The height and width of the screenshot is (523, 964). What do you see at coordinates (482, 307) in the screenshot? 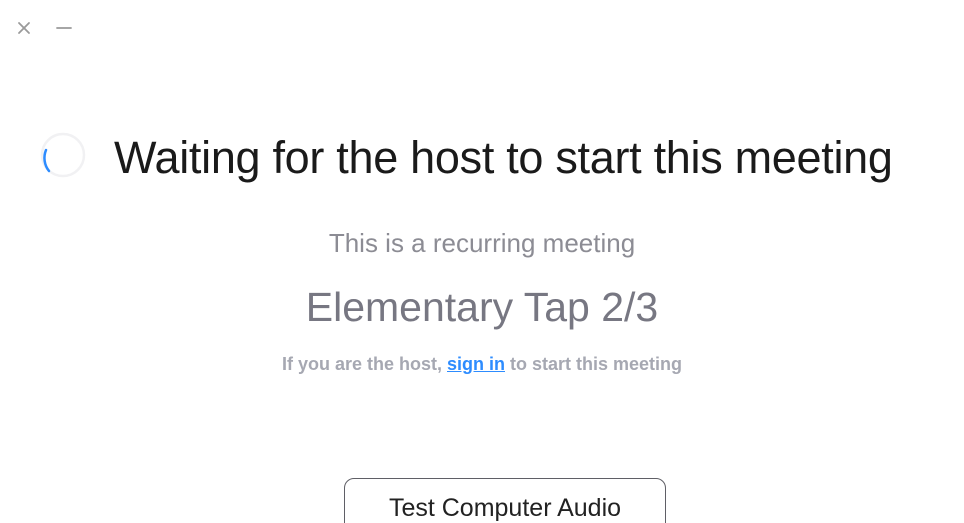
I see `meeting-topic: Elementary Tap 2/3` at bounding box center [482, 307].